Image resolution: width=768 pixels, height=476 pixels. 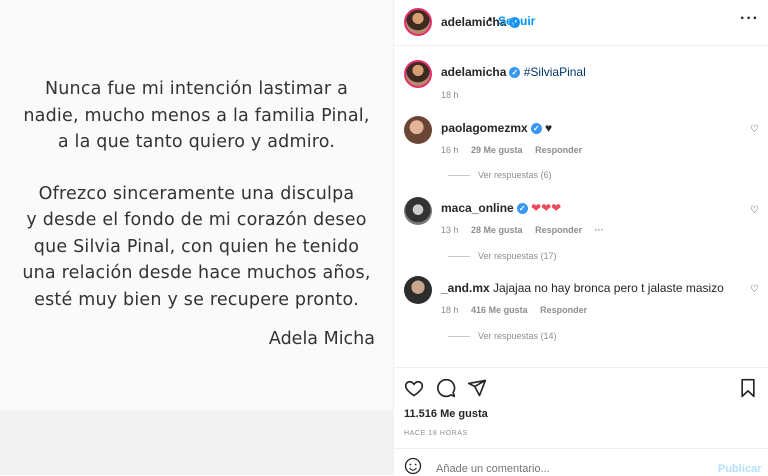 I want to click on publish-button: Publicar, so click(x=739, y=469).